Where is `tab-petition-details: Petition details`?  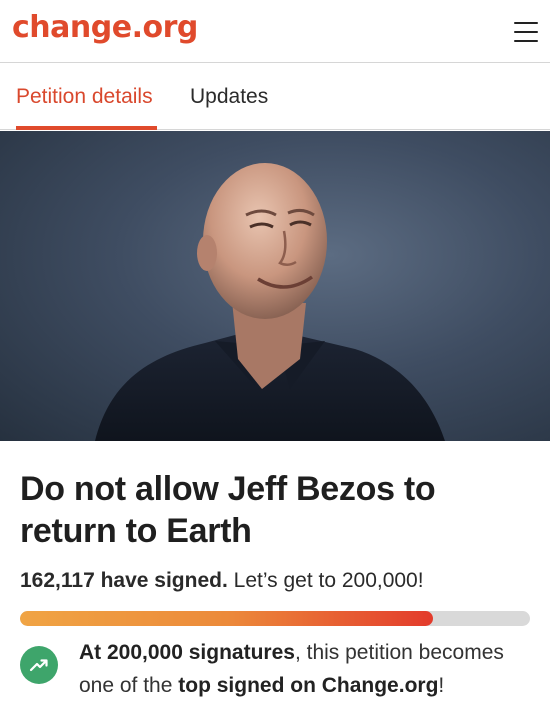 tab-petition-details: Petition details is located at coordinates (84, 97).